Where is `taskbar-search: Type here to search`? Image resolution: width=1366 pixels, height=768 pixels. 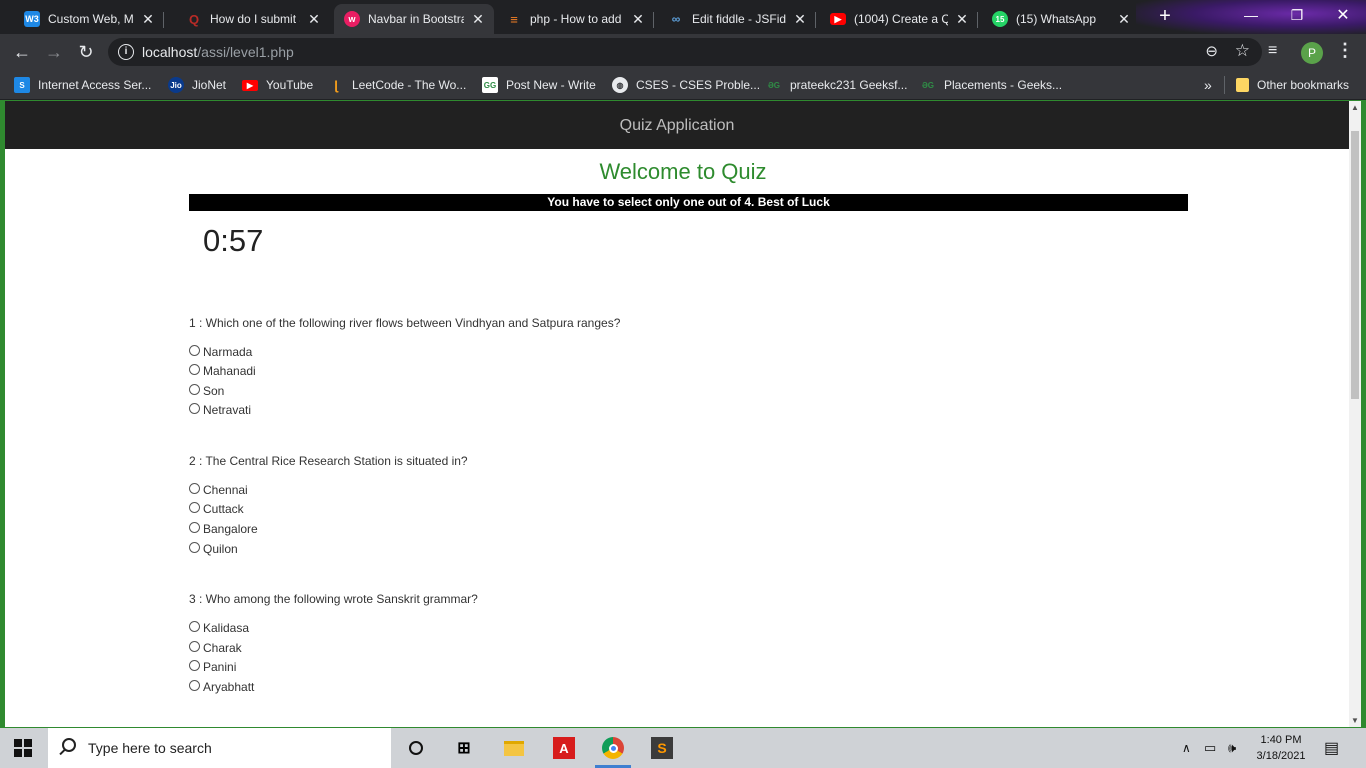
taskbar-search: Type here to search is located at coordinates (219, 748).